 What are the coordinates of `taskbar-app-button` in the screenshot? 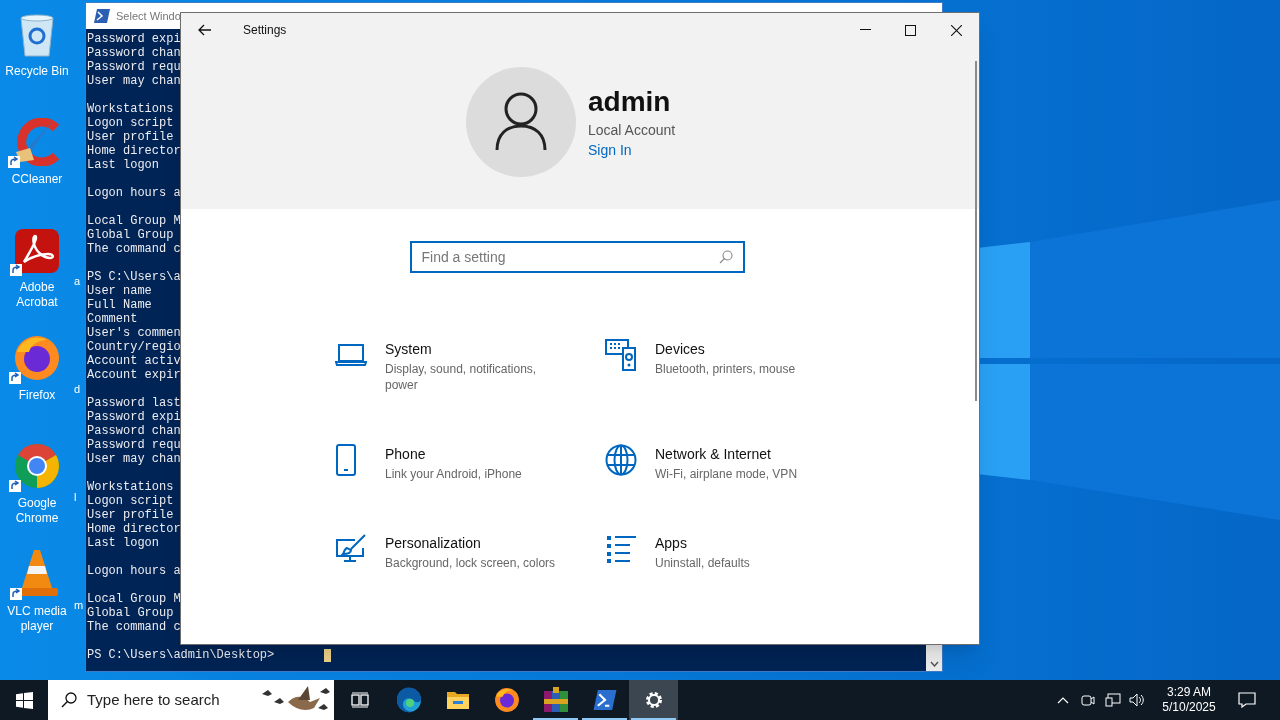 It's located at (653, 700).